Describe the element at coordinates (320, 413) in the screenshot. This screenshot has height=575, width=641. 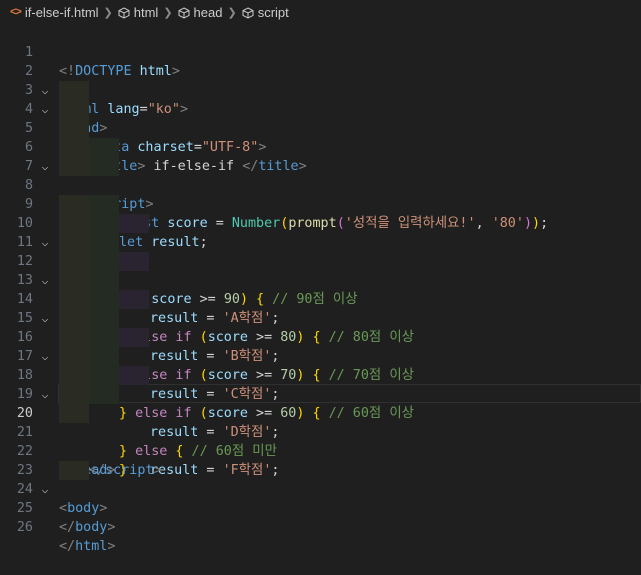
I see `code-line-21: 21 </script>` at that location.